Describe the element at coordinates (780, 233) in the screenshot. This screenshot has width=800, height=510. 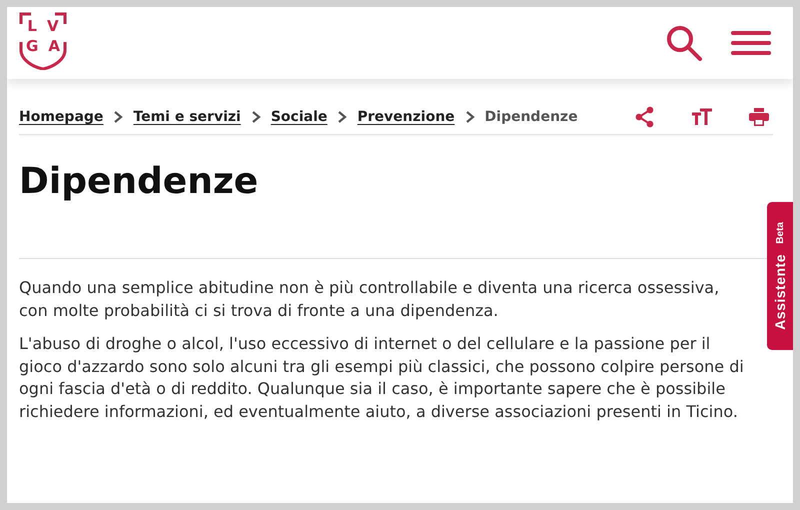
I see `beta-label: Beta` at that location.